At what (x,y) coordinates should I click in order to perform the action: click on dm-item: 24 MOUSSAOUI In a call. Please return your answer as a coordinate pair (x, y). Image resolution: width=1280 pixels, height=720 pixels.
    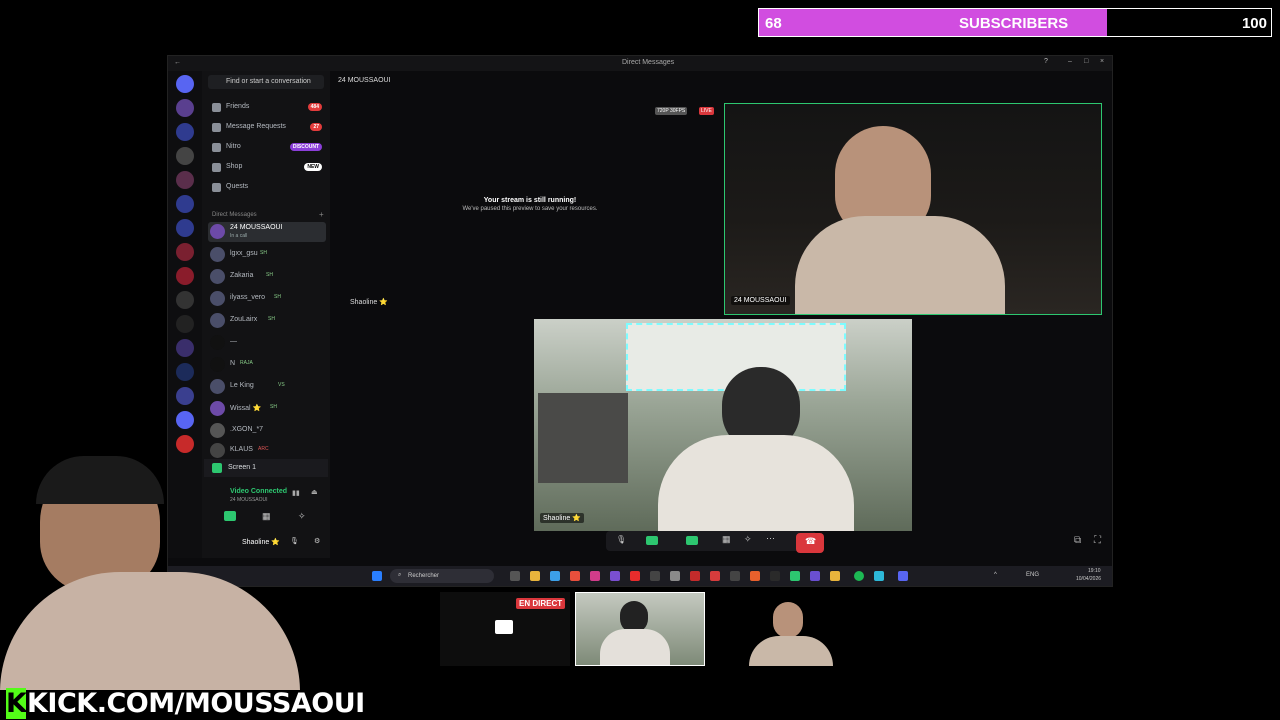
    Looking at the image, I should click on (267, 232).